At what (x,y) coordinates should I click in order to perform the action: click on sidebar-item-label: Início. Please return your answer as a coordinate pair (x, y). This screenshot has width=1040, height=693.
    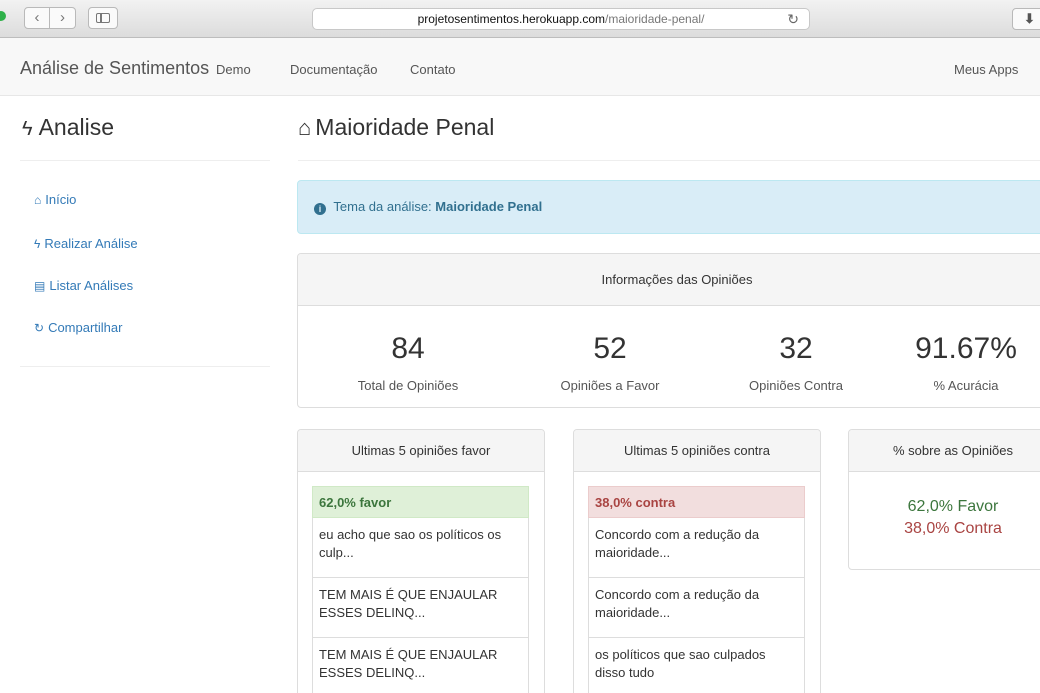
    Looking at the image, I should click on (61, 199).